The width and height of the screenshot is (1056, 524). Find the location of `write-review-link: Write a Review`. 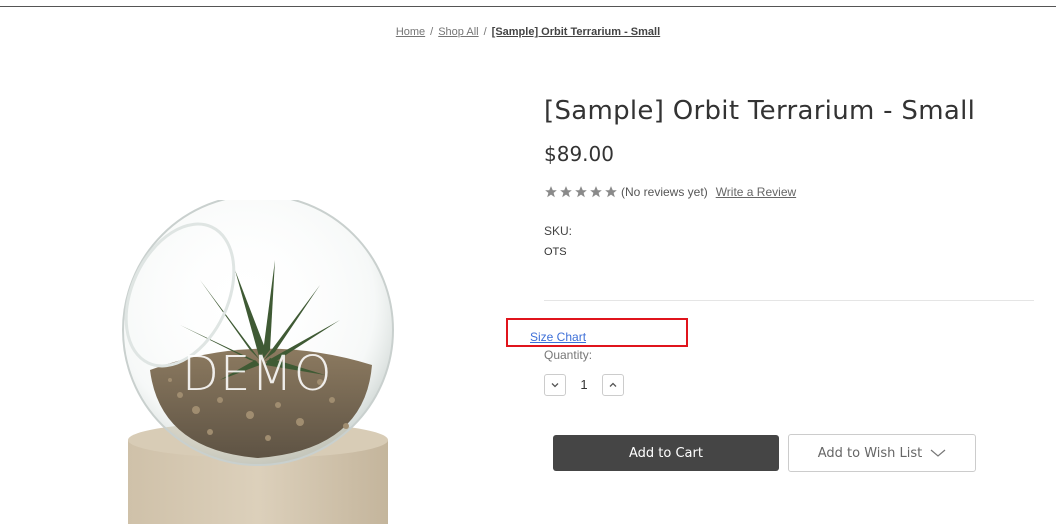

write-review-link: Write a Review is located at coordinates (756, 192).